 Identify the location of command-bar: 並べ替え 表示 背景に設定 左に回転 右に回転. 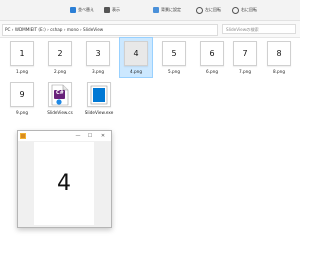
(150, 10).